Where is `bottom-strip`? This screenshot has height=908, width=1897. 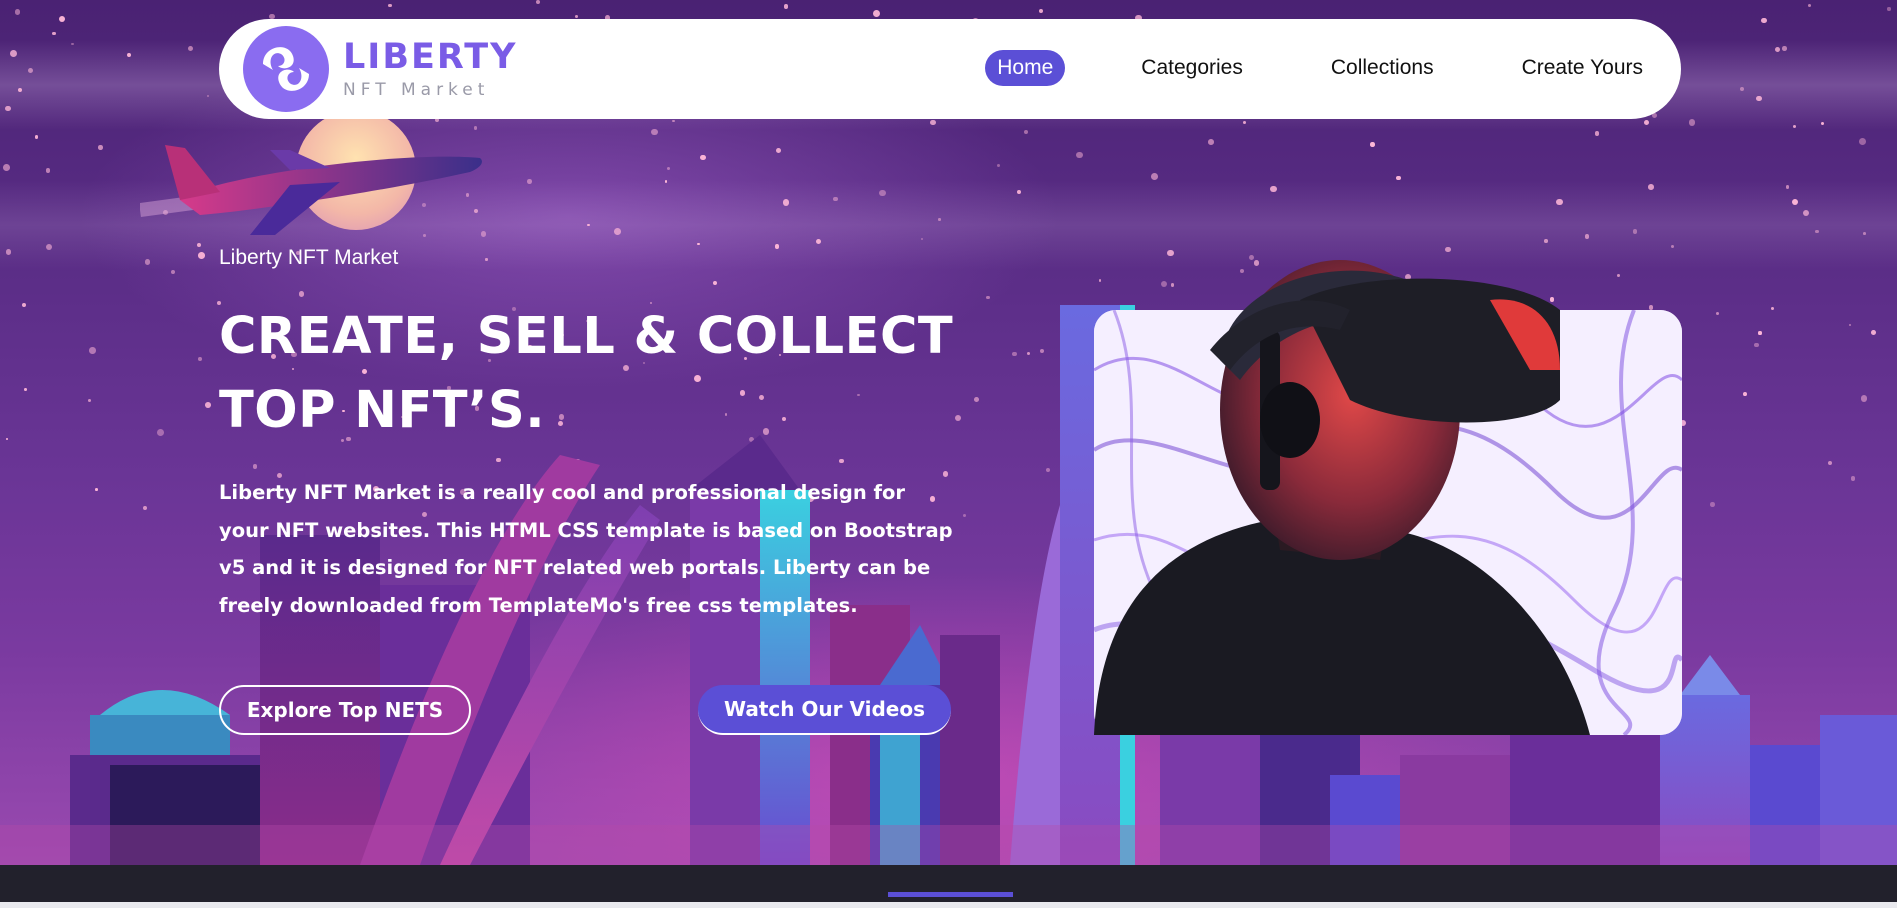 bottom-strip is located at coordinates (948, 905).